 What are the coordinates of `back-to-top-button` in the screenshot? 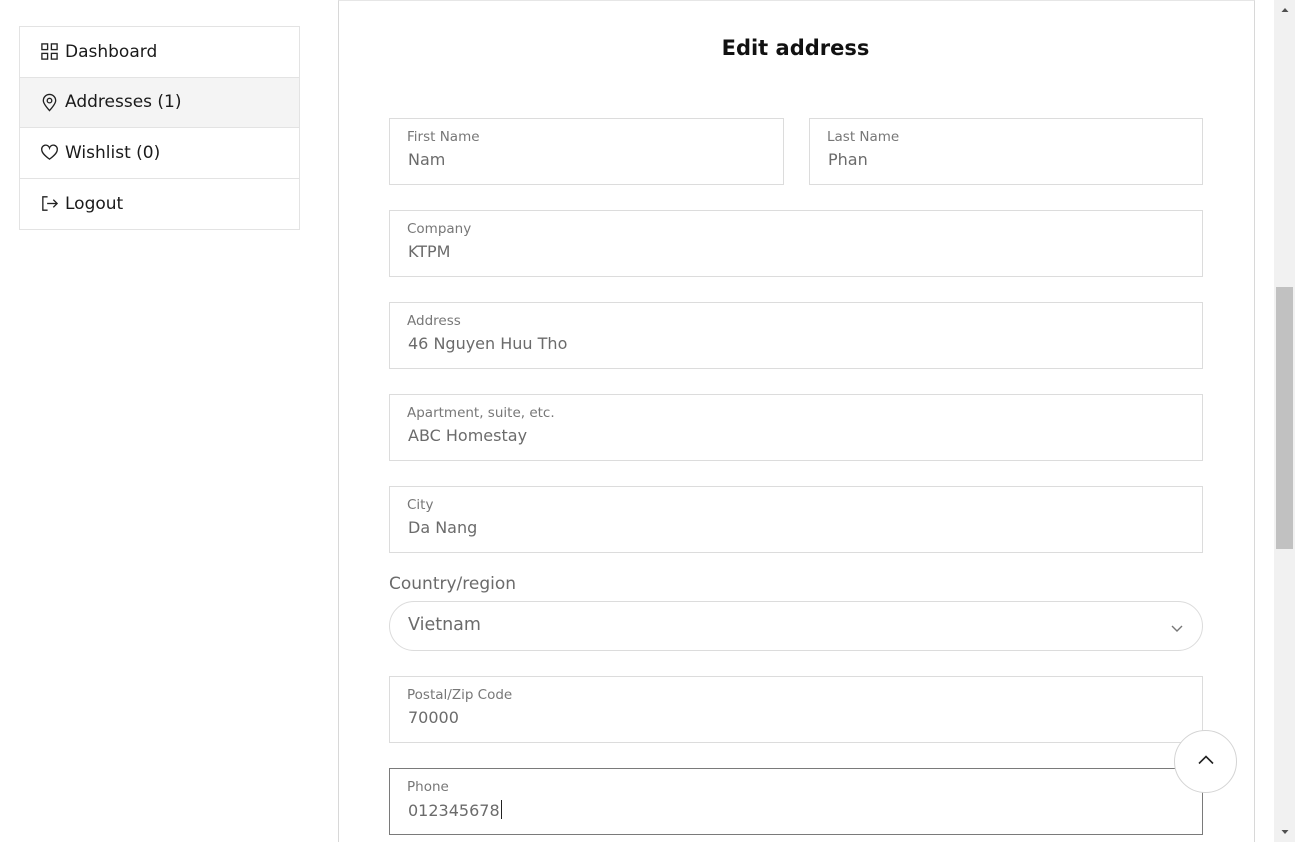 It's located at (1205, 761).